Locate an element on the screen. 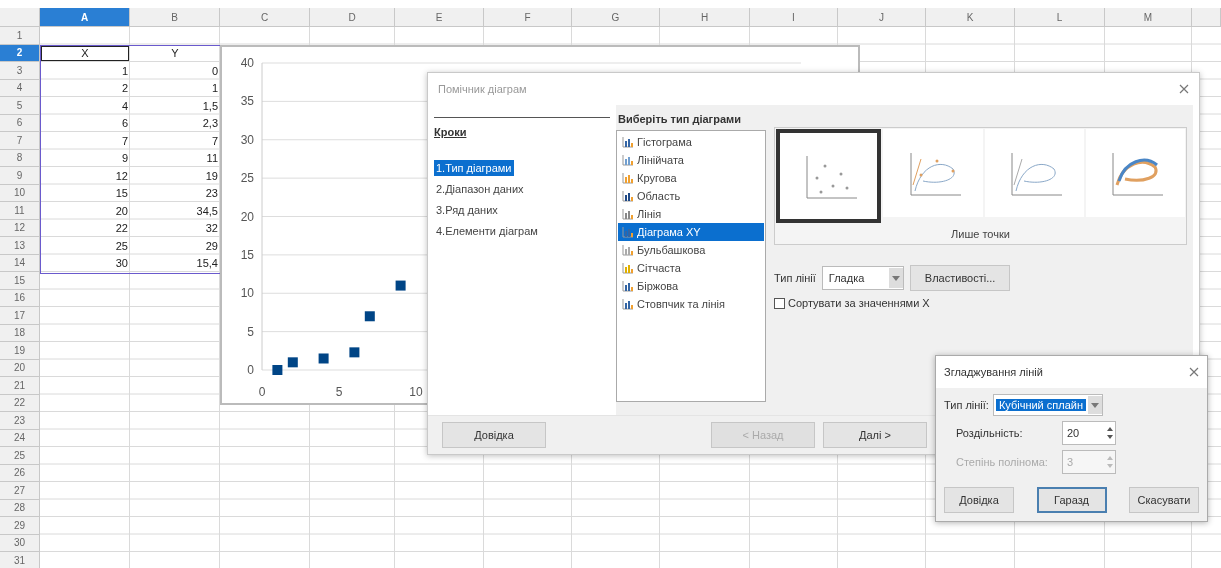 The image size is (1221, 568). table-cell-text: 2,3 is located at coordinates (210, 124).